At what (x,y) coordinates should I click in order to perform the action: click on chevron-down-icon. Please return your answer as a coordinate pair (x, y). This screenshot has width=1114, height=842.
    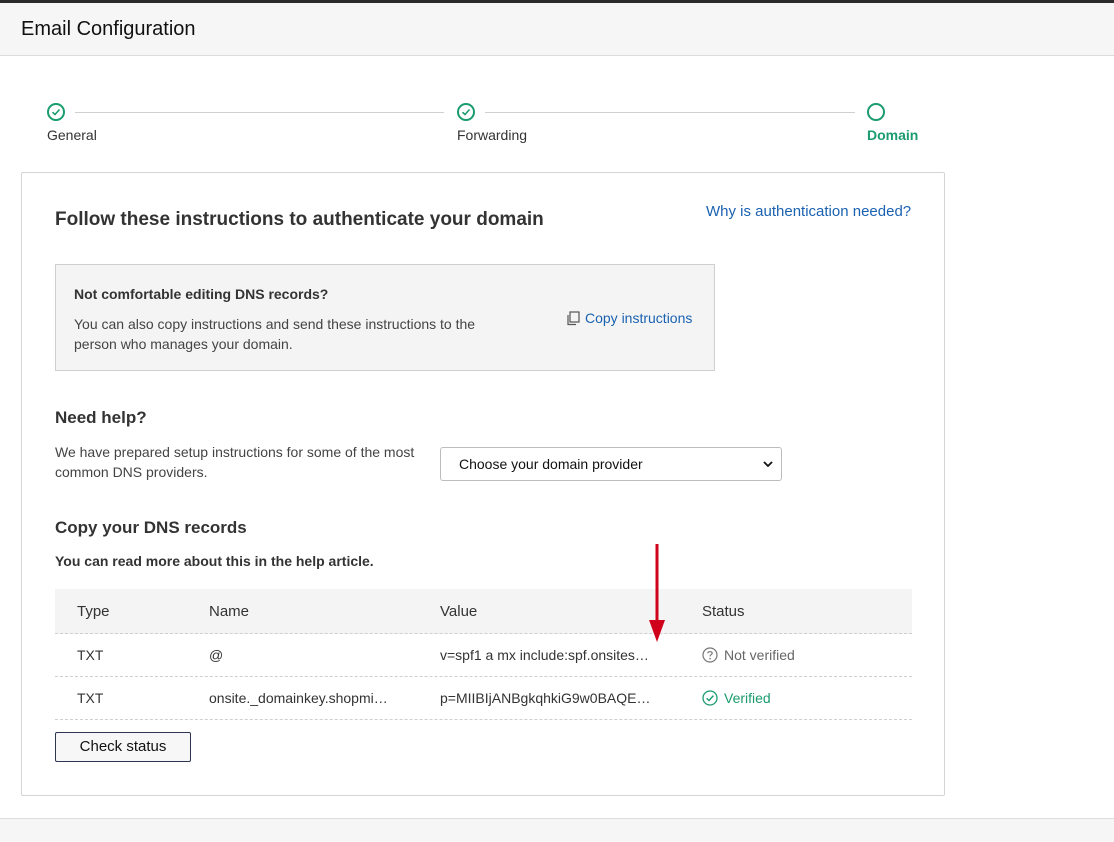
    Looking at the image, I should click on (768, 464).